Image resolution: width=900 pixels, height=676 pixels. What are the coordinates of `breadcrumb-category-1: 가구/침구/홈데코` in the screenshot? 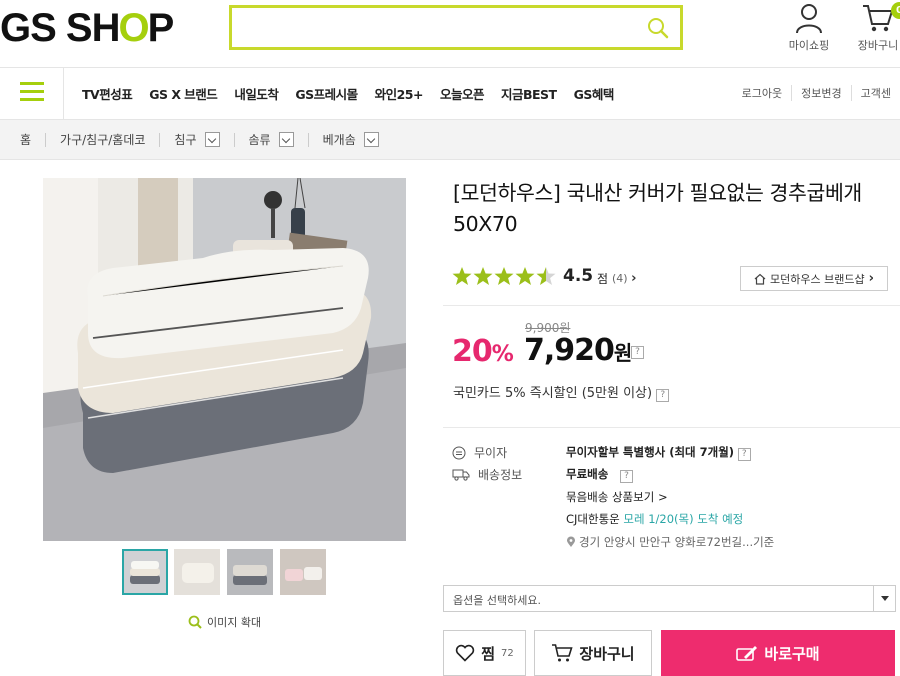 It's located at (102, 139).